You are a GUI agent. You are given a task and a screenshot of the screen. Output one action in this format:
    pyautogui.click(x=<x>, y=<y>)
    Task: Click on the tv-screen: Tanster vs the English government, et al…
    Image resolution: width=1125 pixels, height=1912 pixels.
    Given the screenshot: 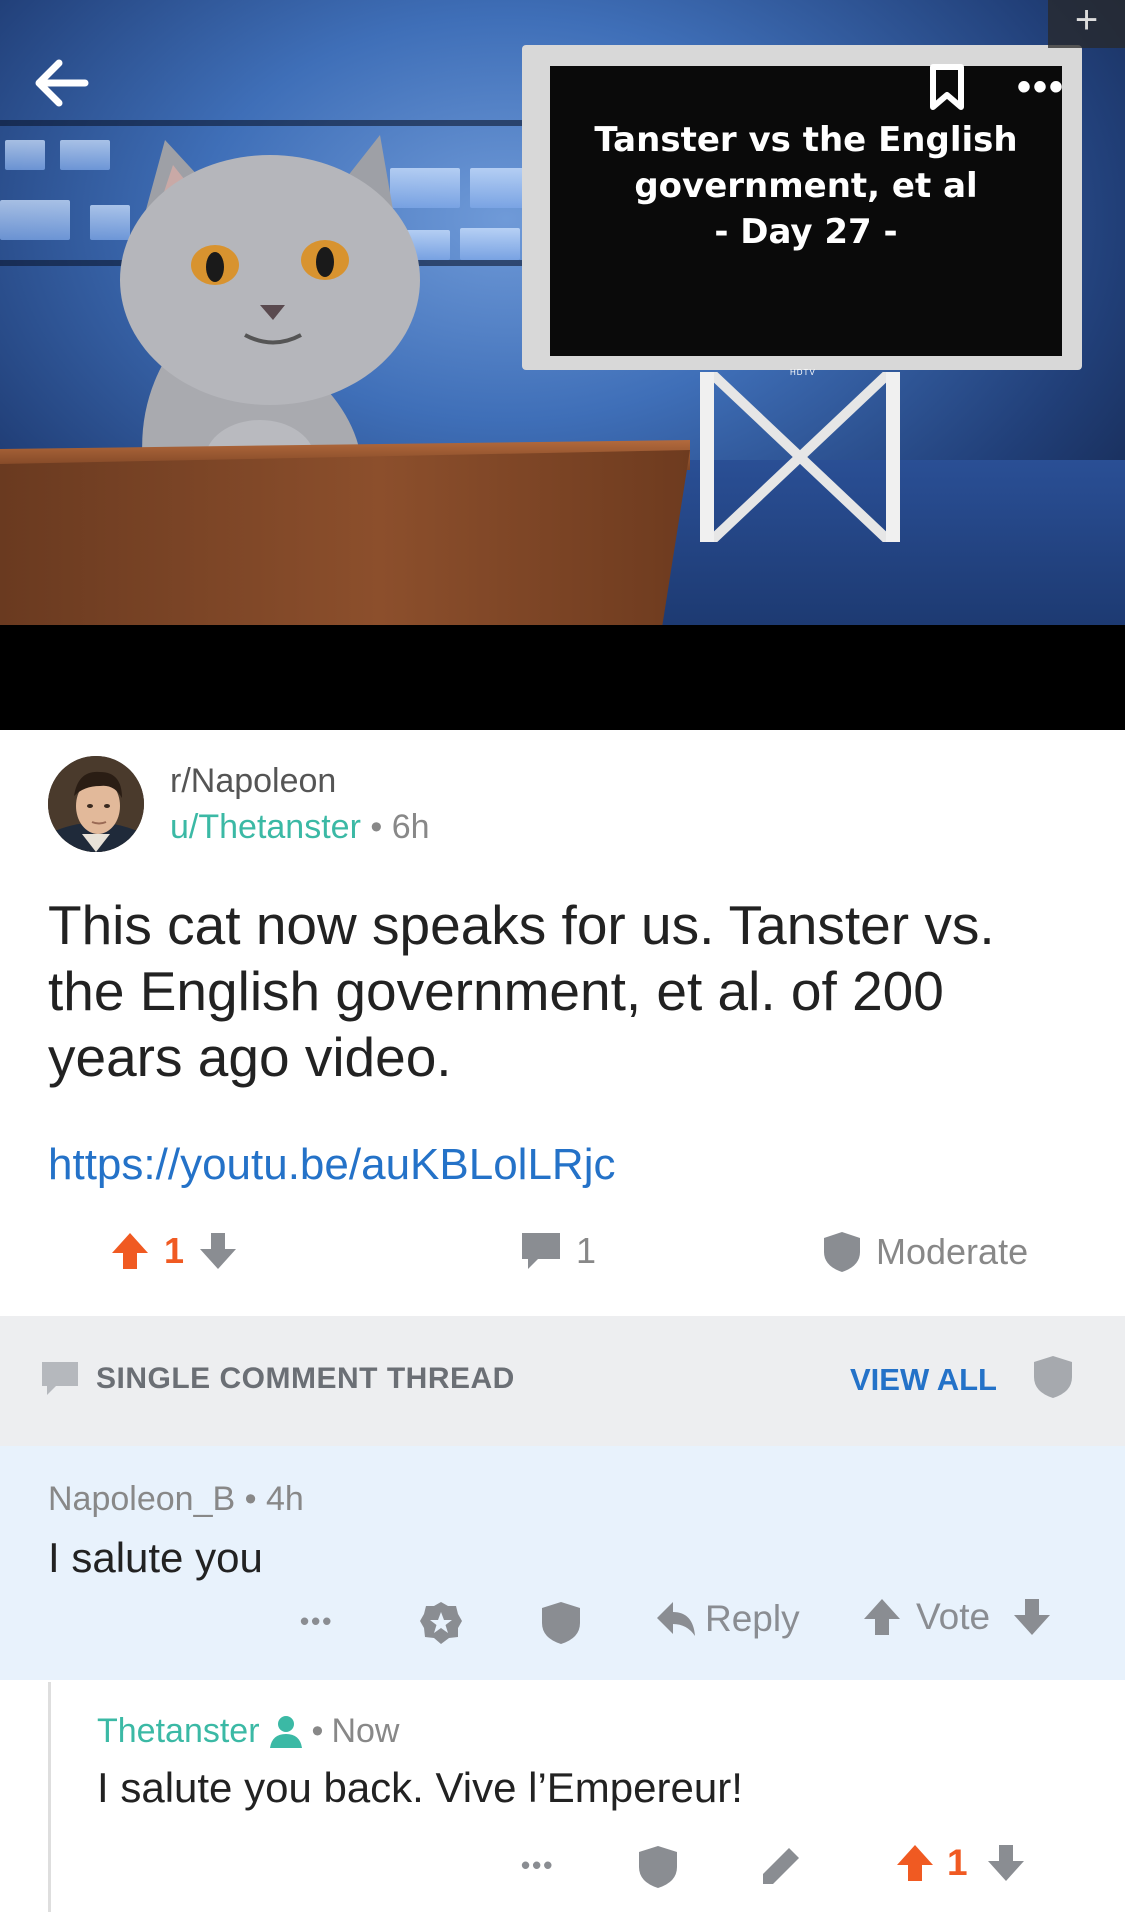 What is the action you would take?
    pyautogui.click(x=806, y=211)
    